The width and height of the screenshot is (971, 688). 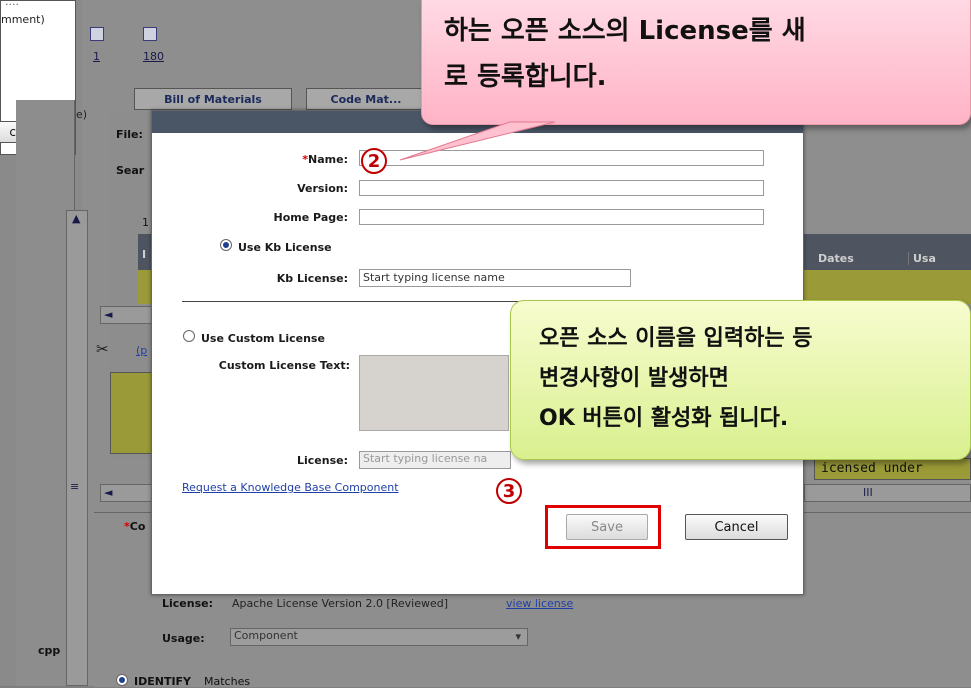 What do you see at coordinates (310, 217) in the screenshot?
I see `home-page-label: Home Page:` at bounding box center [310, 217].